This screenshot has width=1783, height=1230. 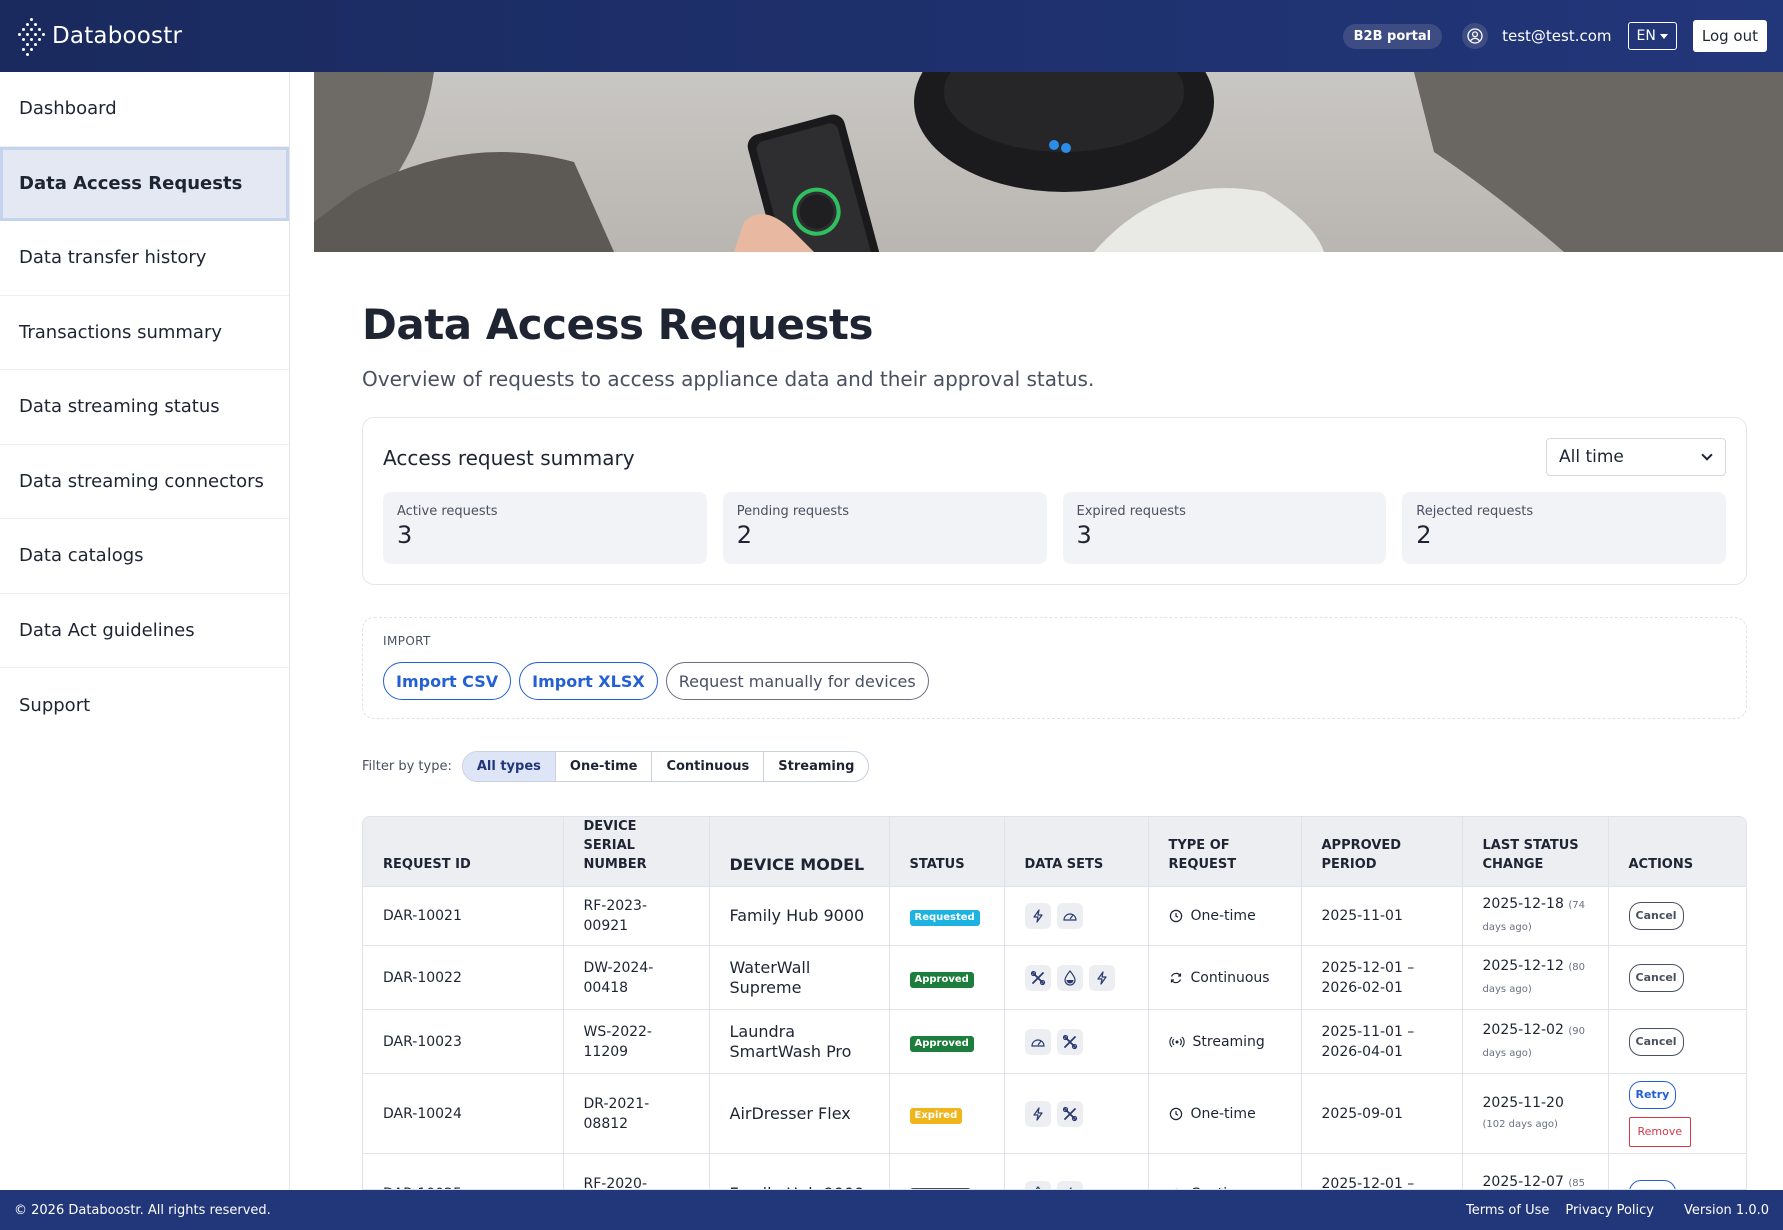 I want to click on request-type: One-time, so click(x=1223, y=1113).